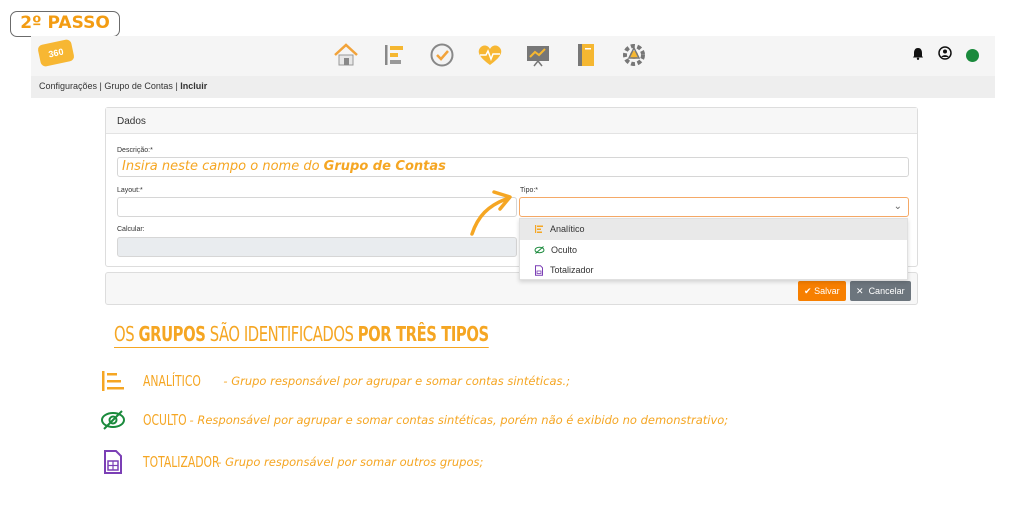 This screenshot has height=523, width=1024. What do you see at coordinates (172, 381) in the screenshot?
I see `type-name: ANALÍTICO` at bounding box center [172, 381].